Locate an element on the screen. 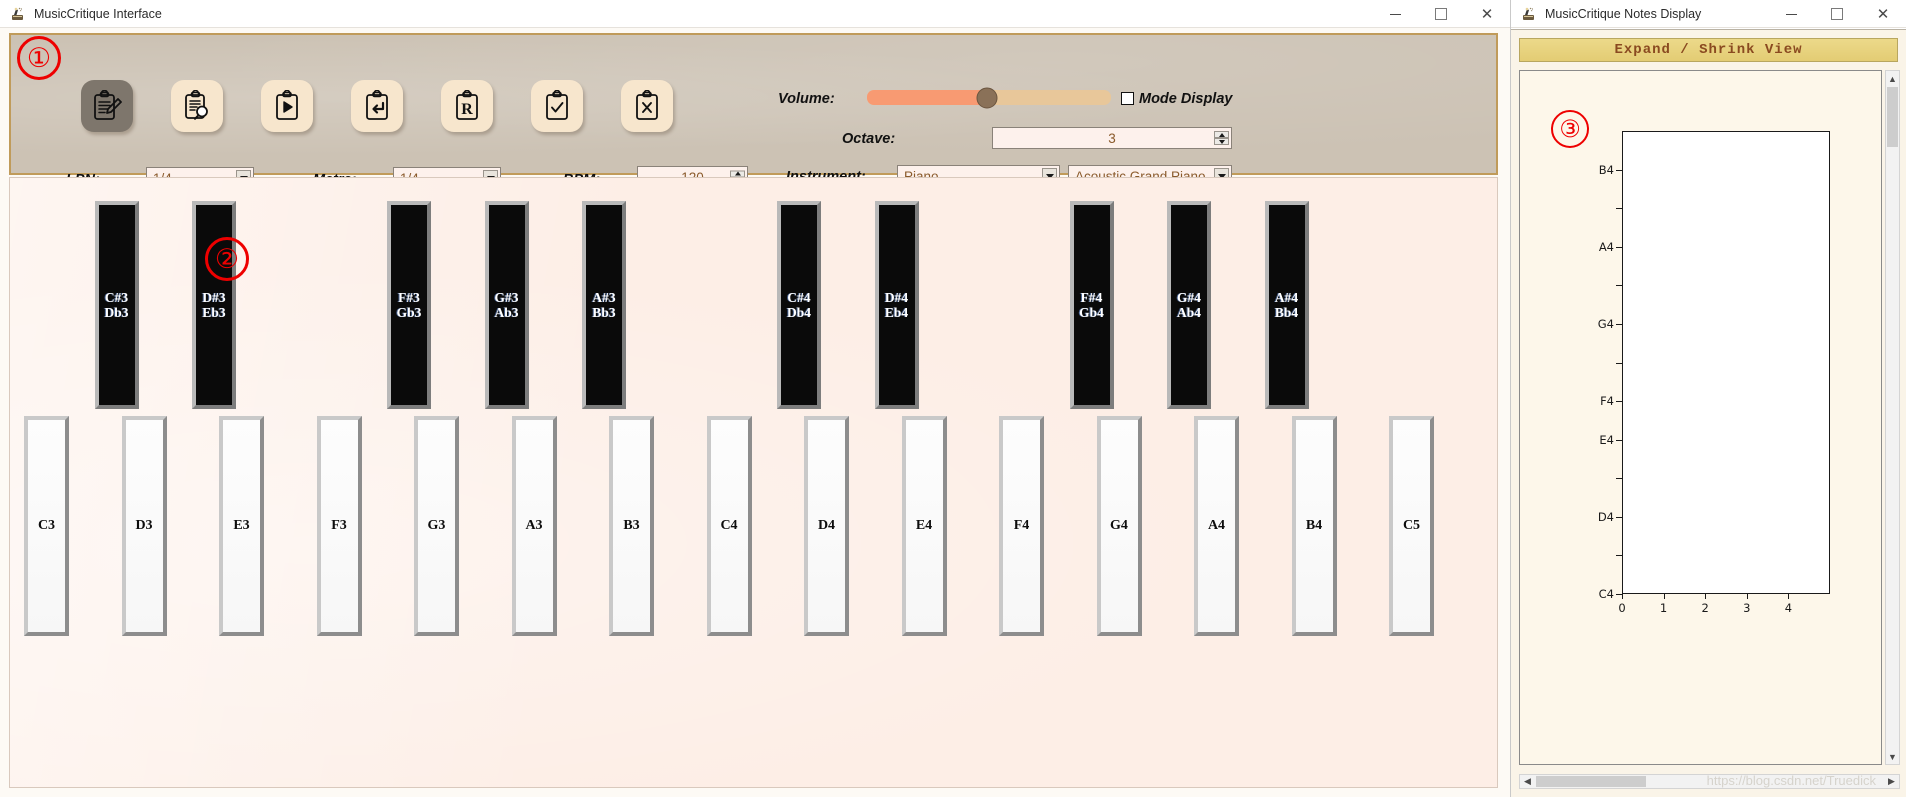  x-axis-tick-label: 0 is located at coordinates (1622, 608).